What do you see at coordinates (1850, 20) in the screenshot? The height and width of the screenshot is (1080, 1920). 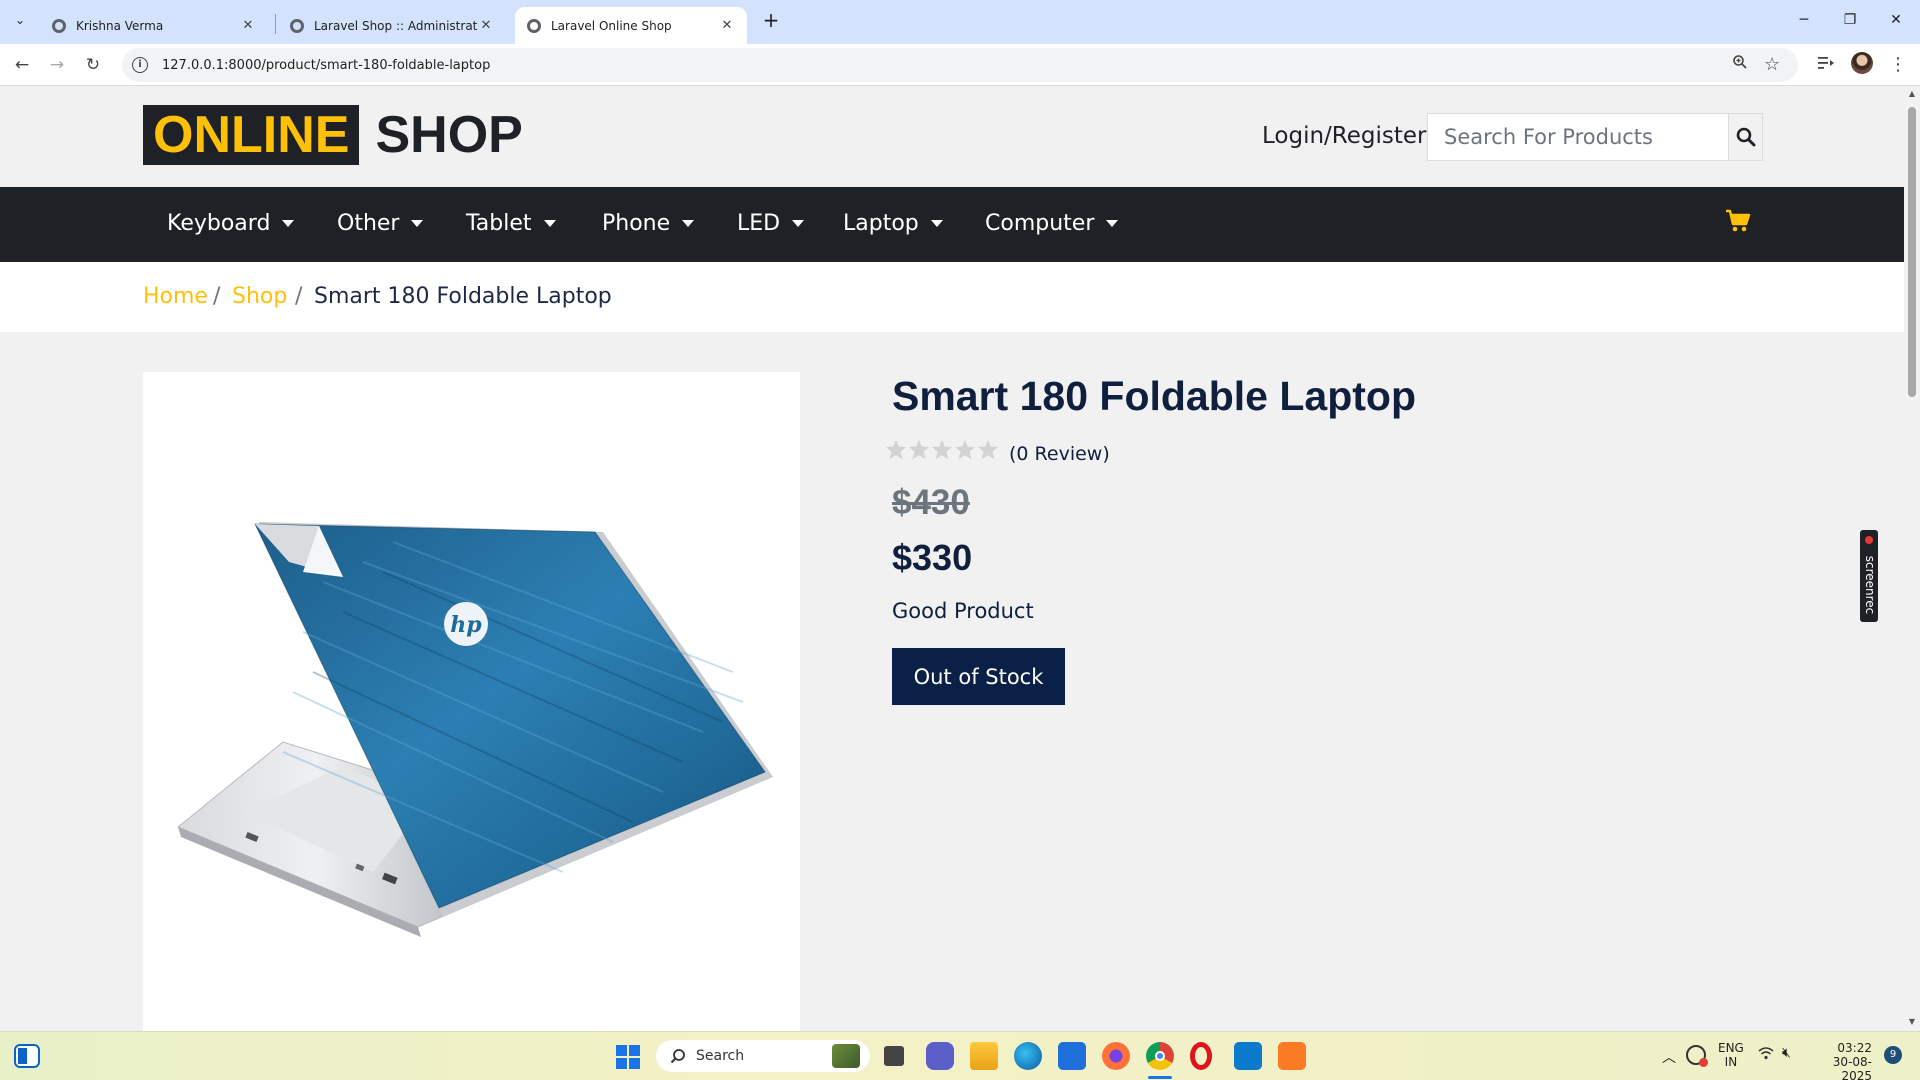 I see `restore-icon: ❐` at bounding box center [1850, 20].